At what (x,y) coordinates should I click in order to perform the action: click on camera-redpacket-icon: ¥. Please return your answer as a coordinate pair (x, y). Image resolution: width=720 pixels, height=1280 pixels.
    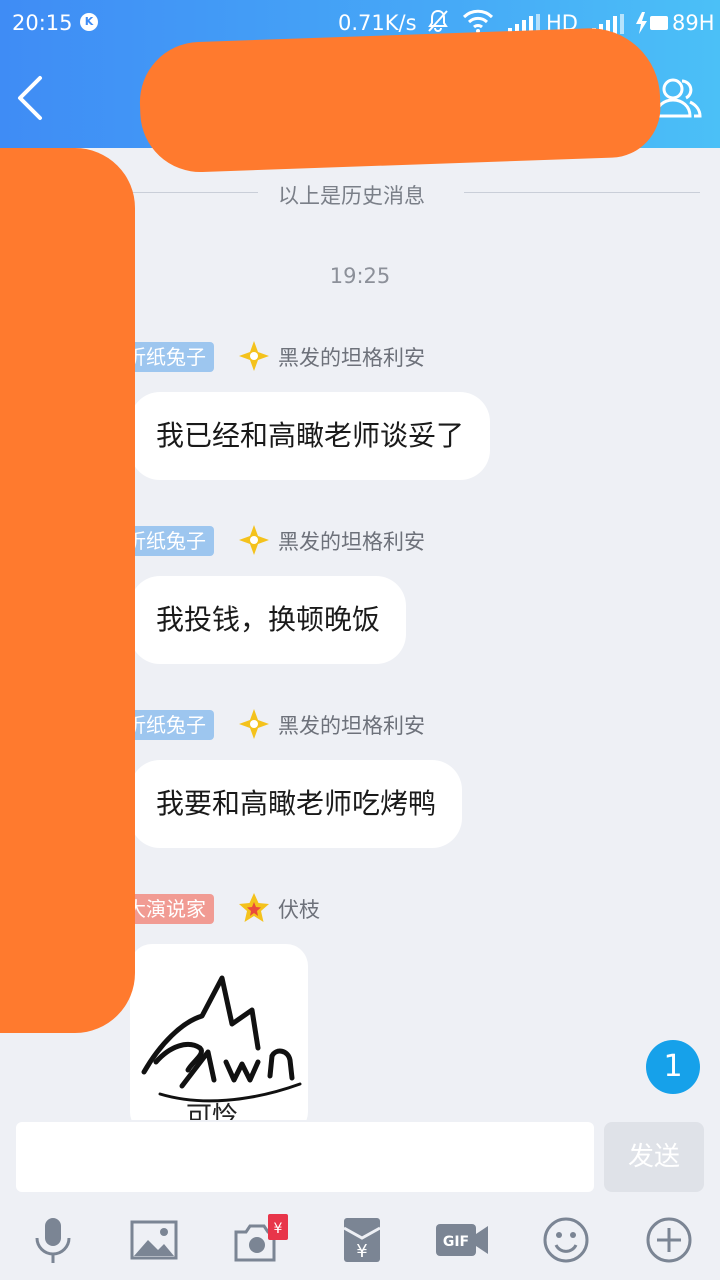
    Looking at the image, I should click on (261, 1238).